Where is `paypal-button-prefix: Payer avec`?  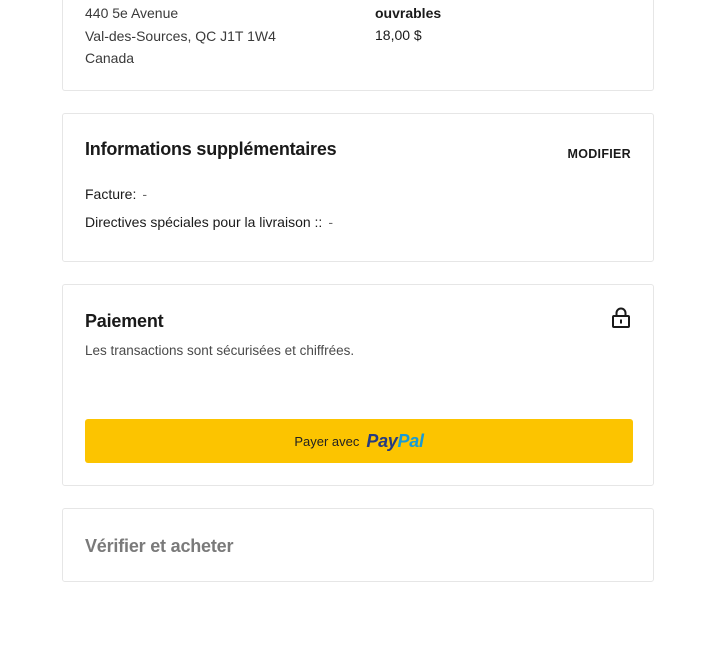
paypal-button-prefix: Payer avec is located at coordinates (327, 441).